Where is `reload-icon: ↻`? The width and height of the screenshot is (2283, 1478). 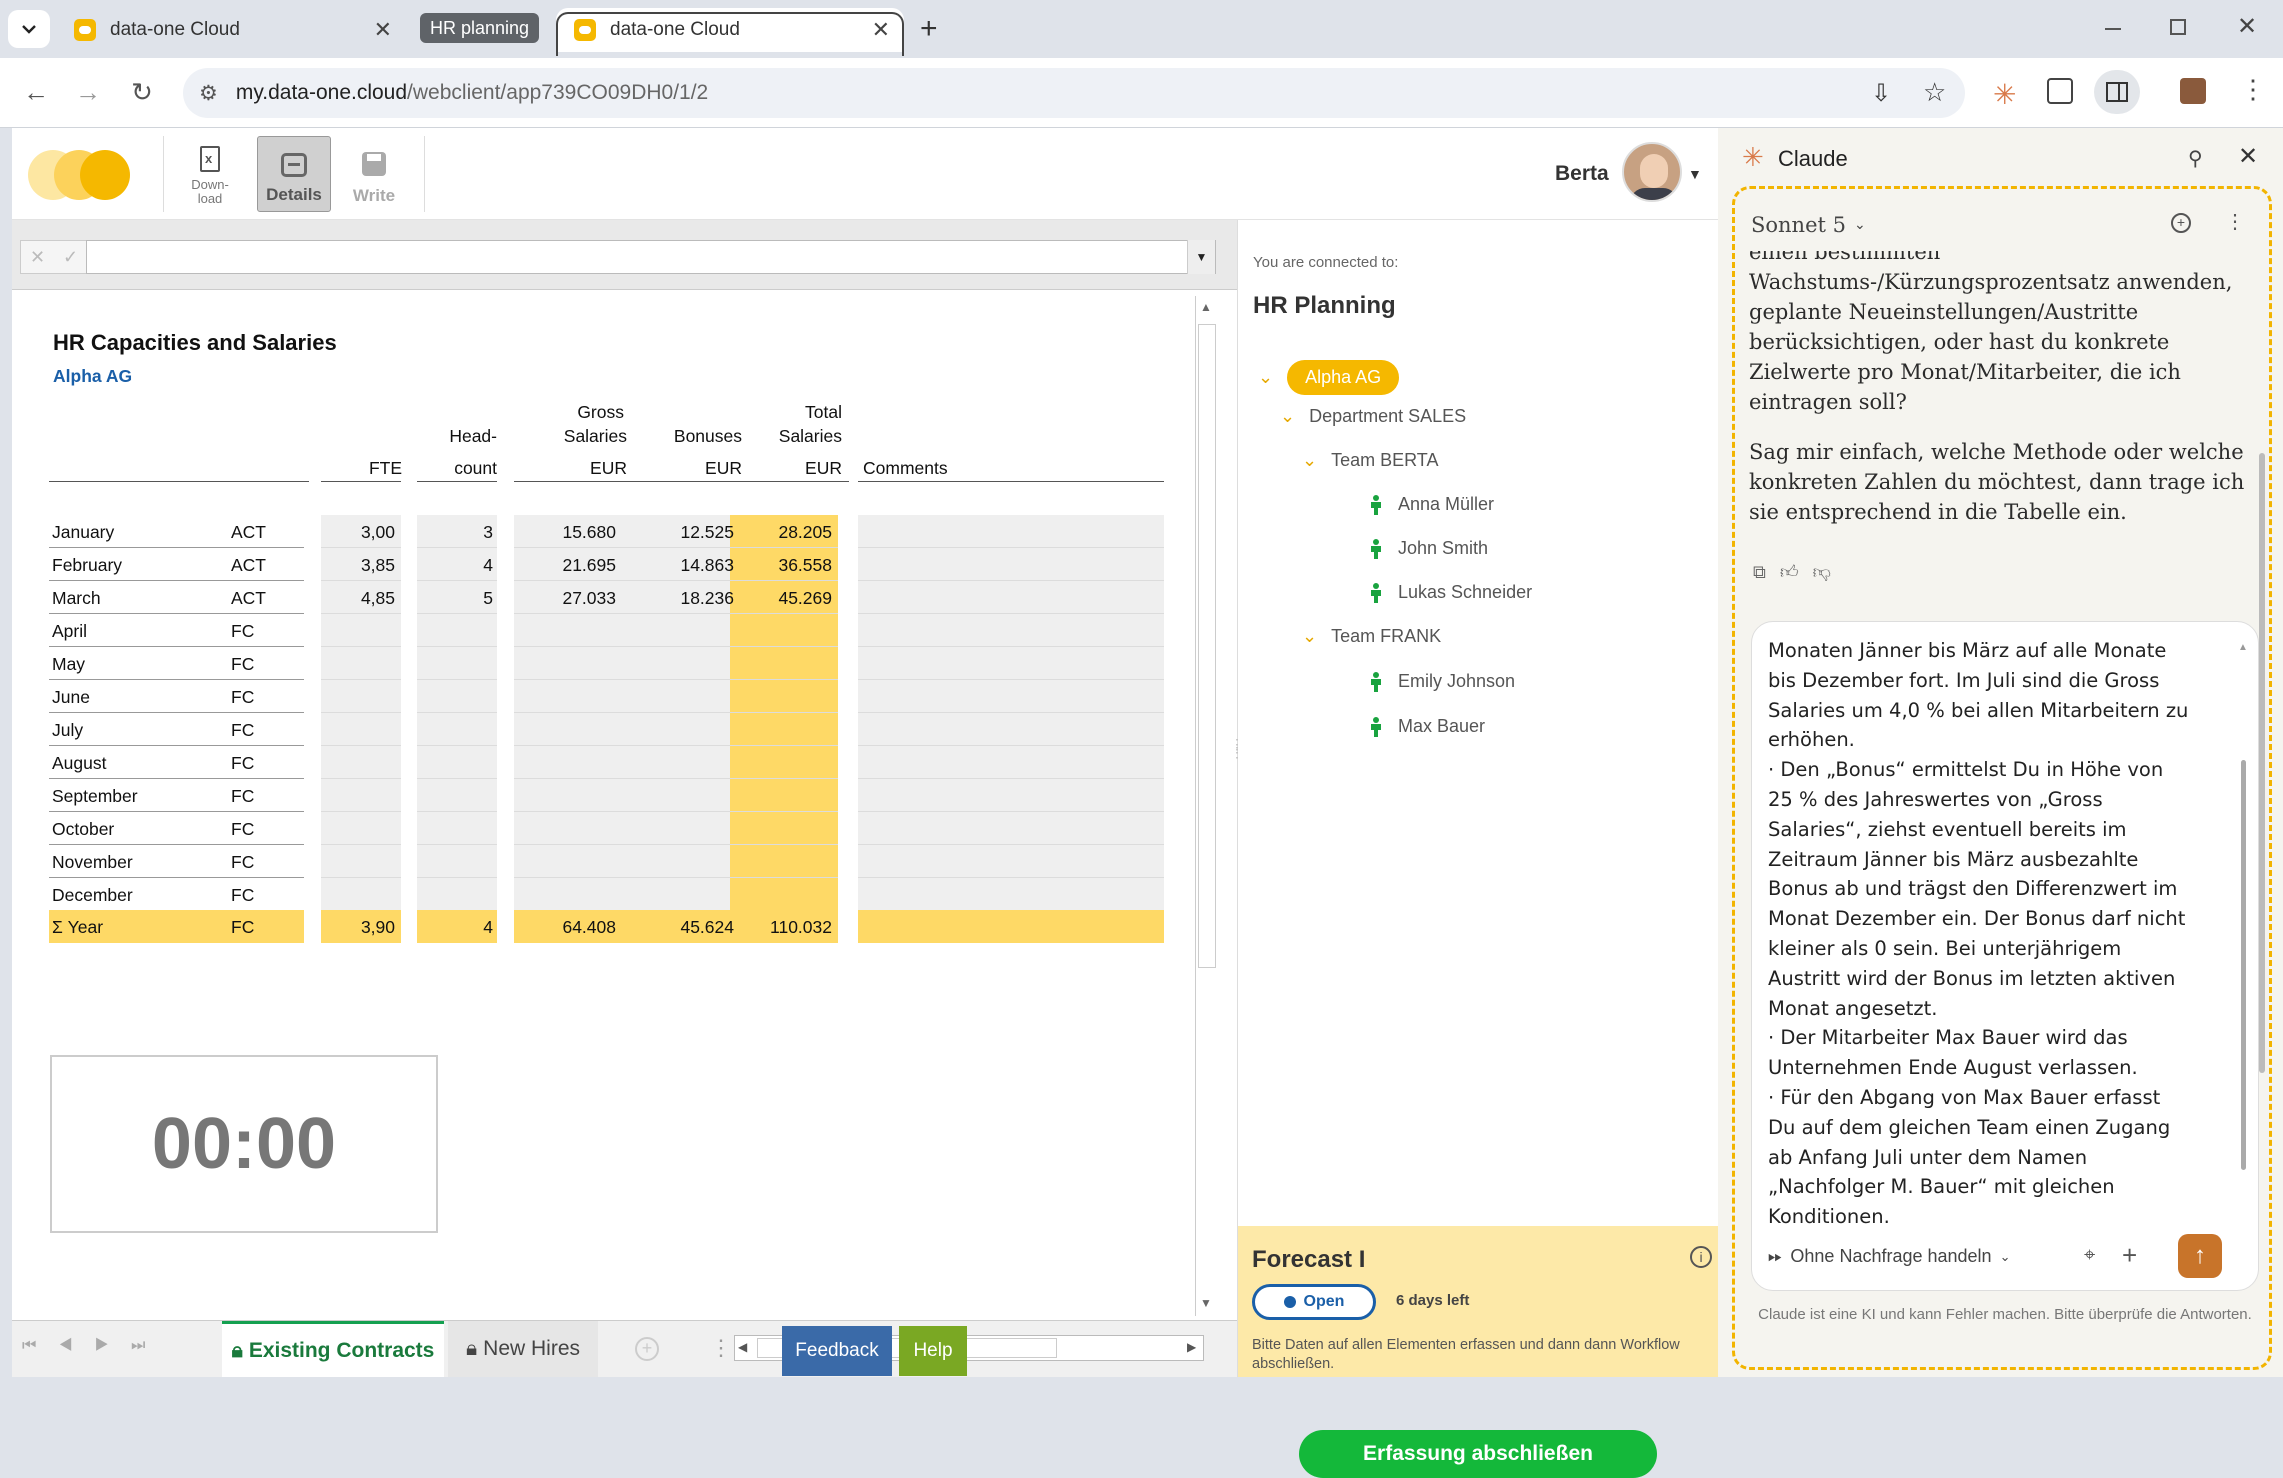
reload-icon: ↻ is located at coordinates (142, 92).